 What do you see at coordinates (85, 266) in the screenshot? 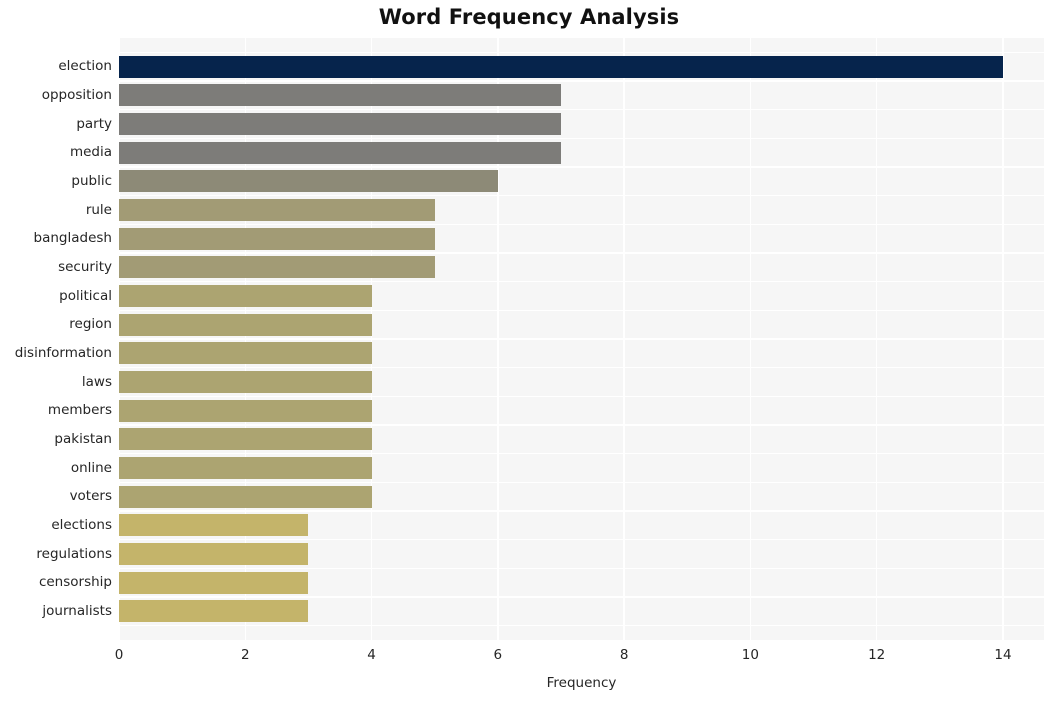
I see `y-tick-label-security: security` at bounding box center [85, 266].